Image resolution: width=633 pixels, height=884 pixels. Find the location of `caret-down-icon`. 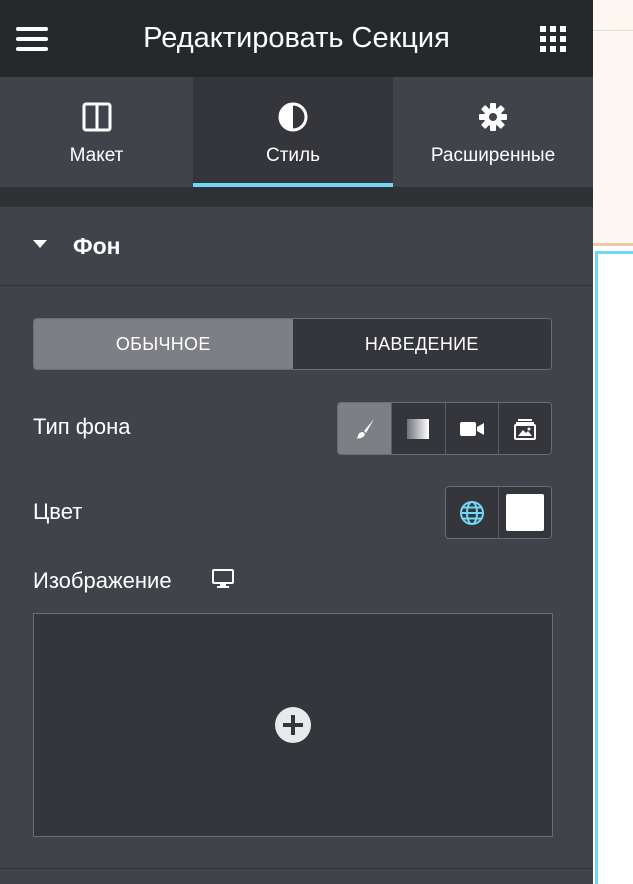

caret-down-icon is located at coordinates (40, 244).